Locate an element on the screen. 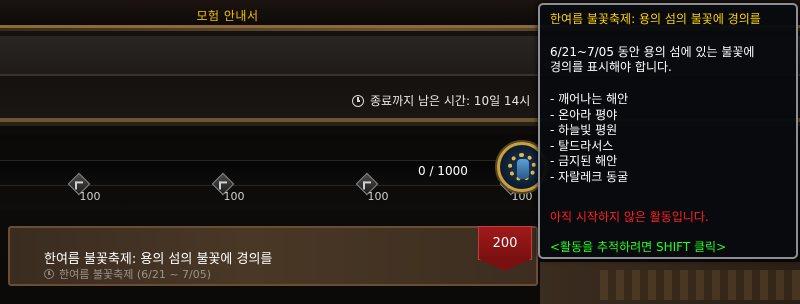 This screenshot has height=304, width=800. zone-item: - 하늘빛 평원 is located at coordinates (584, 130).